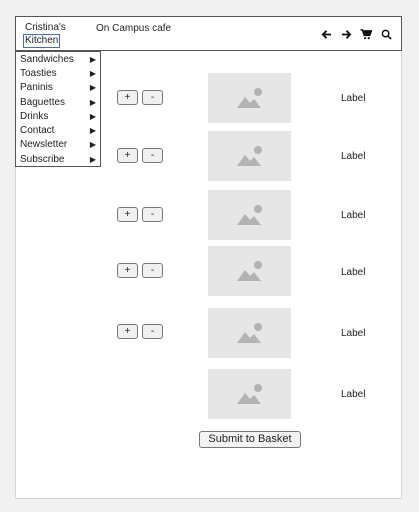  Describe the element at coordinates (45, 27) in the screenshot. I see `logo-line1: Cristina's` at that location.